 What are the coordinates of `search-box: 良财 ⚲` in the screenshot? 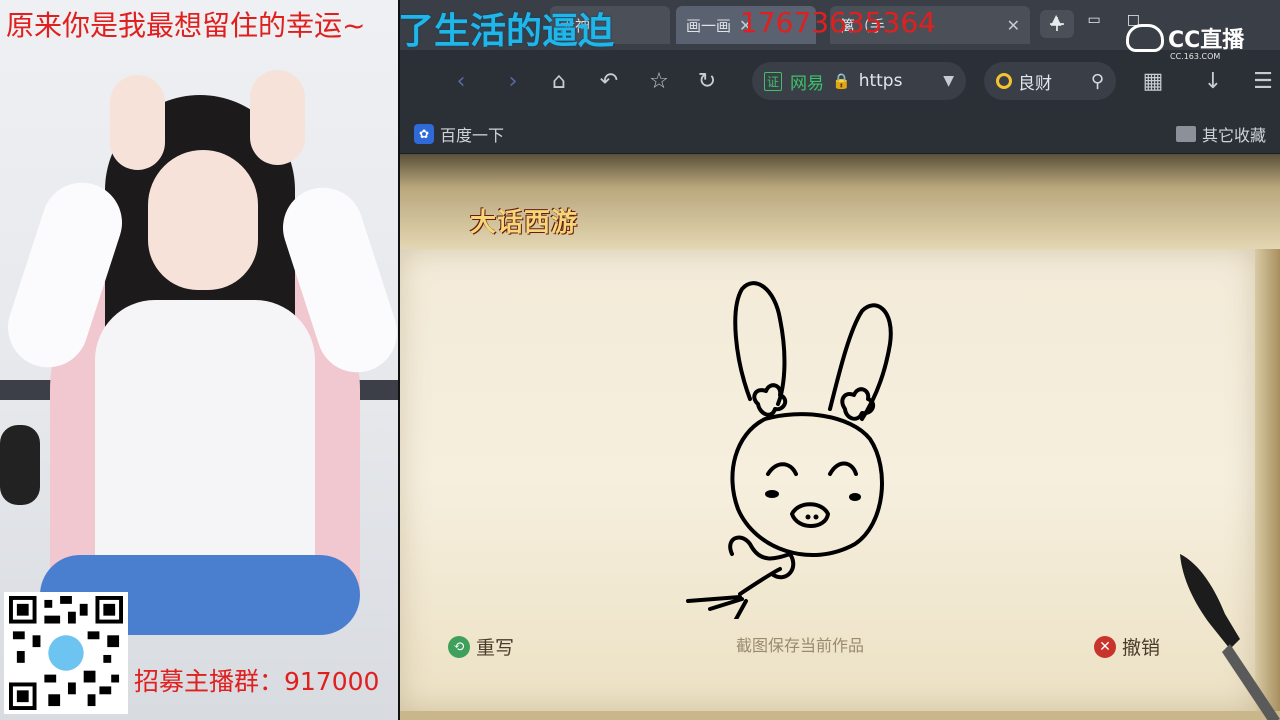 It's located at (1050, 81).